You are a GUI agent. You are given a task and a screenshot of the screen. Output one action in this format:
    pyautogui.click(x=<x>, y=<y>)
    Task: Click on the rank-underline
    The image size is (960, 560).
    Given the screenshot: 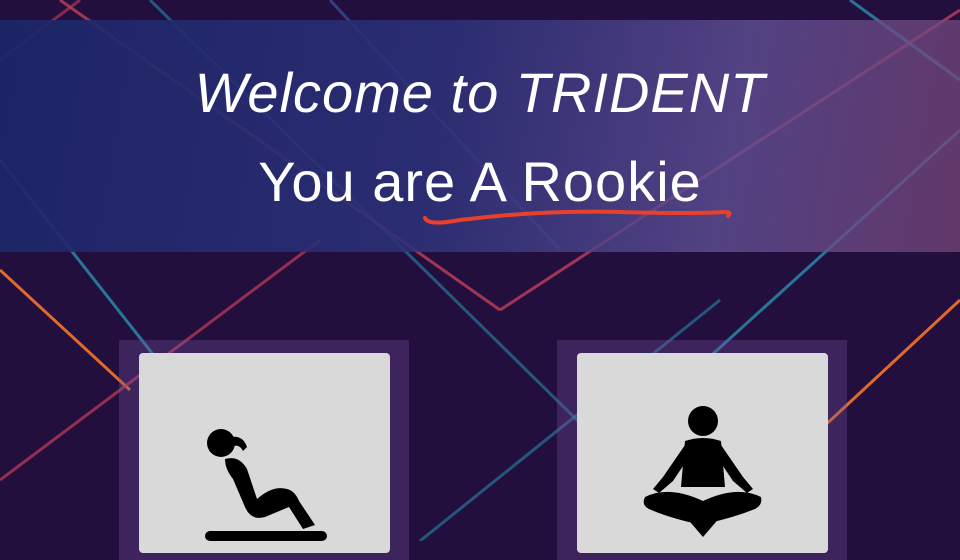 What is the action you would take?
    pyautogui.click(x=577, y=217)
    